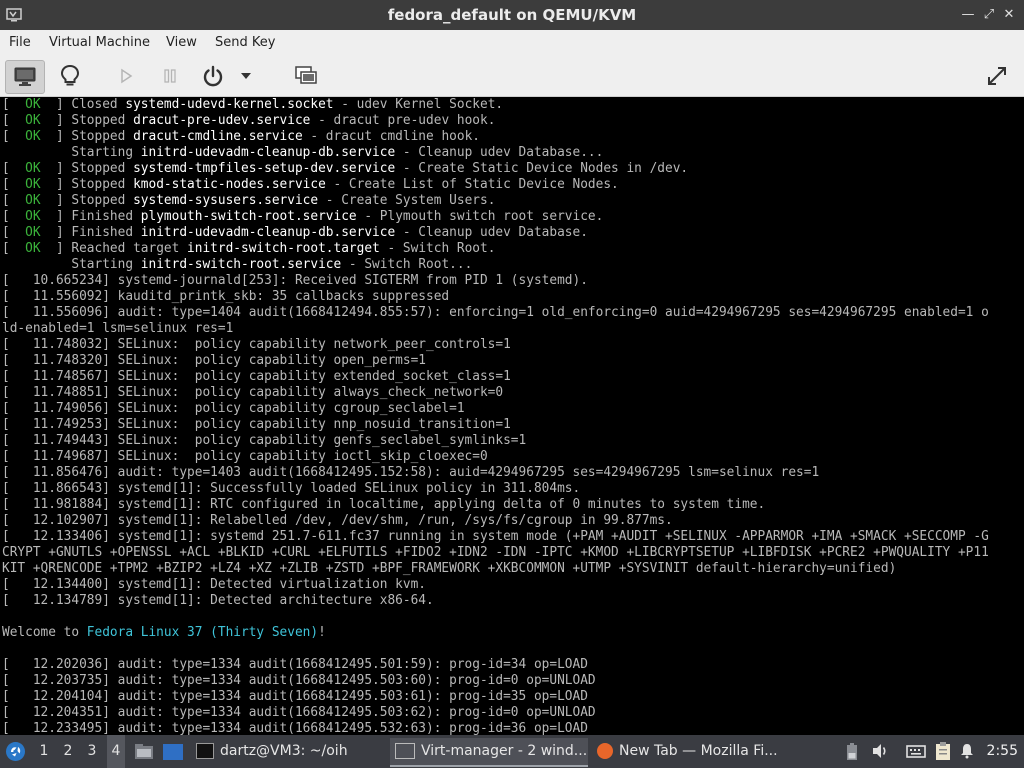 This screenshot has height=768, width=1024. What do you see at coordinates (916, 751) in the screenshot?
I see `keyboard-icon` at bounding box center [916, 751].